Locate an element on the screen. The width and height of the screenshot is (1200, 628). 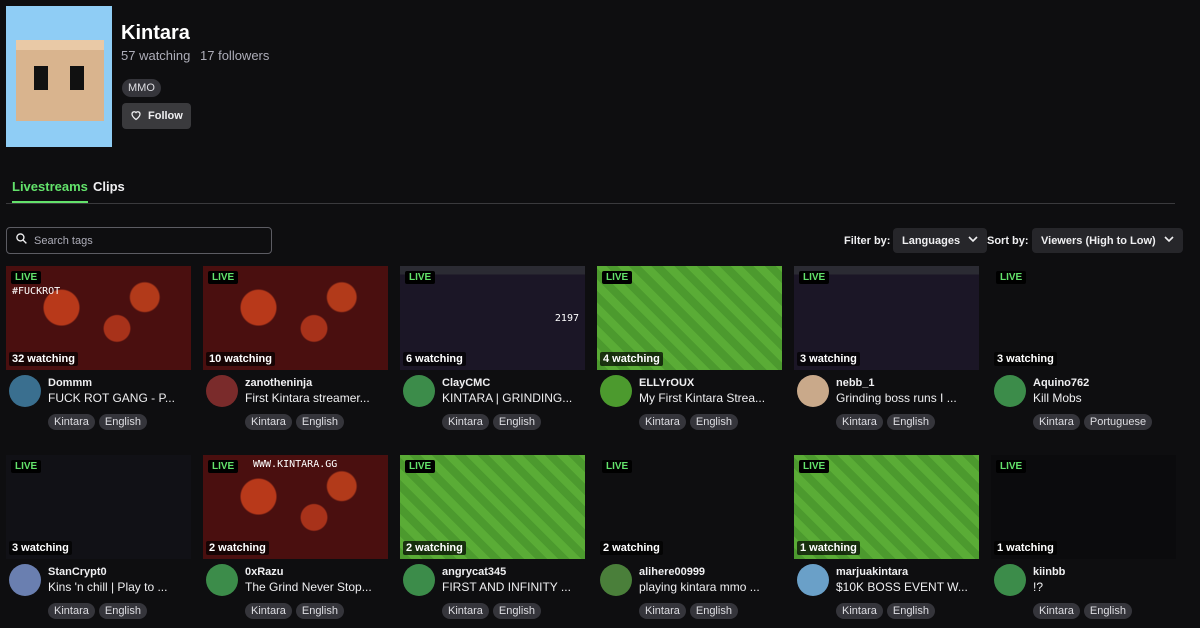
genre-tag: MMO is located at coordinates (141, 88).